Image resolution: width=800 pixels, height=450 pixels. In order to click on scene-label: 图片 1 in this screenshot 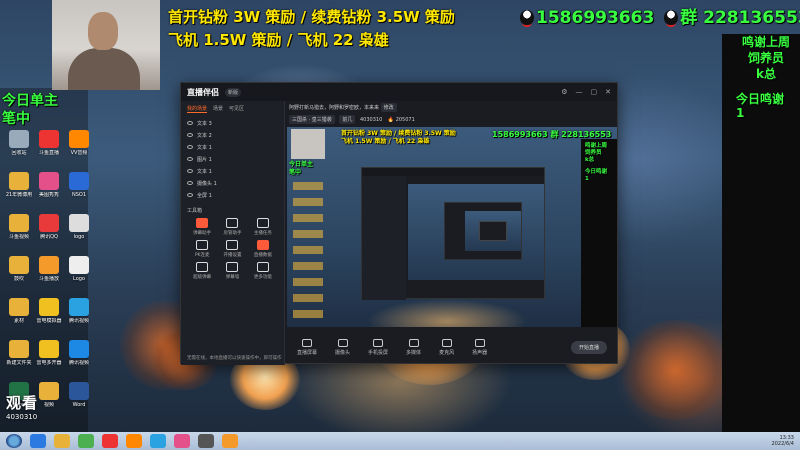, I will do `click(204, 159)`.